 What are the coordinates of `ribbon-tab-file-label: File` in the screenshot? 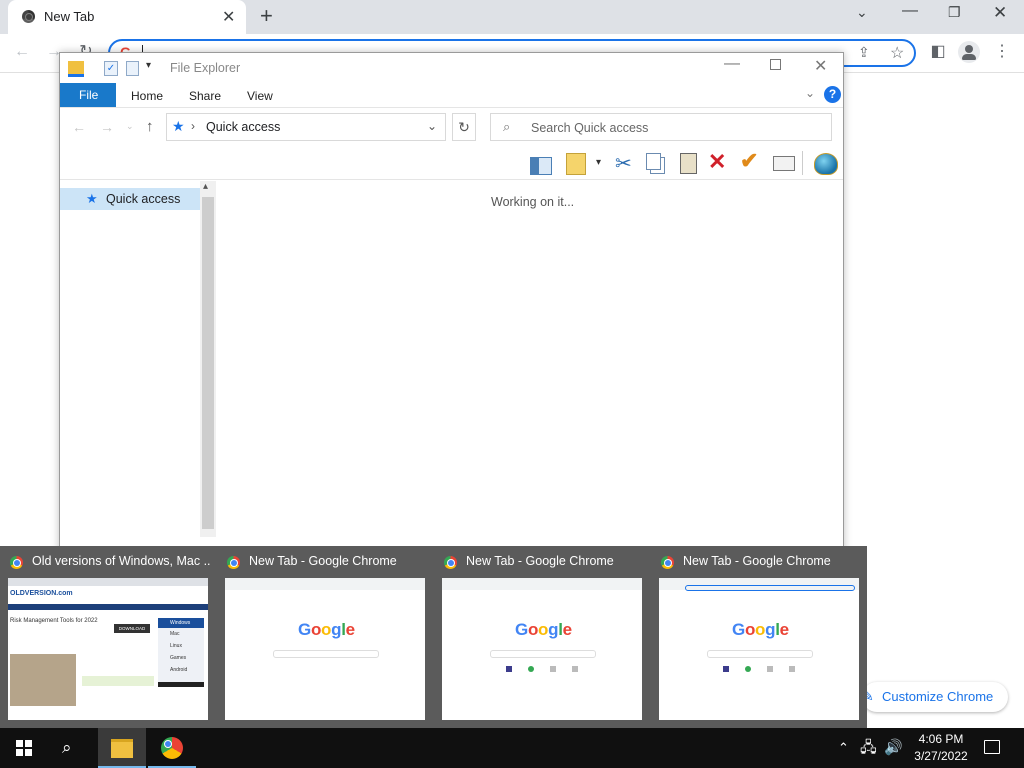 It's located at (89, 95).